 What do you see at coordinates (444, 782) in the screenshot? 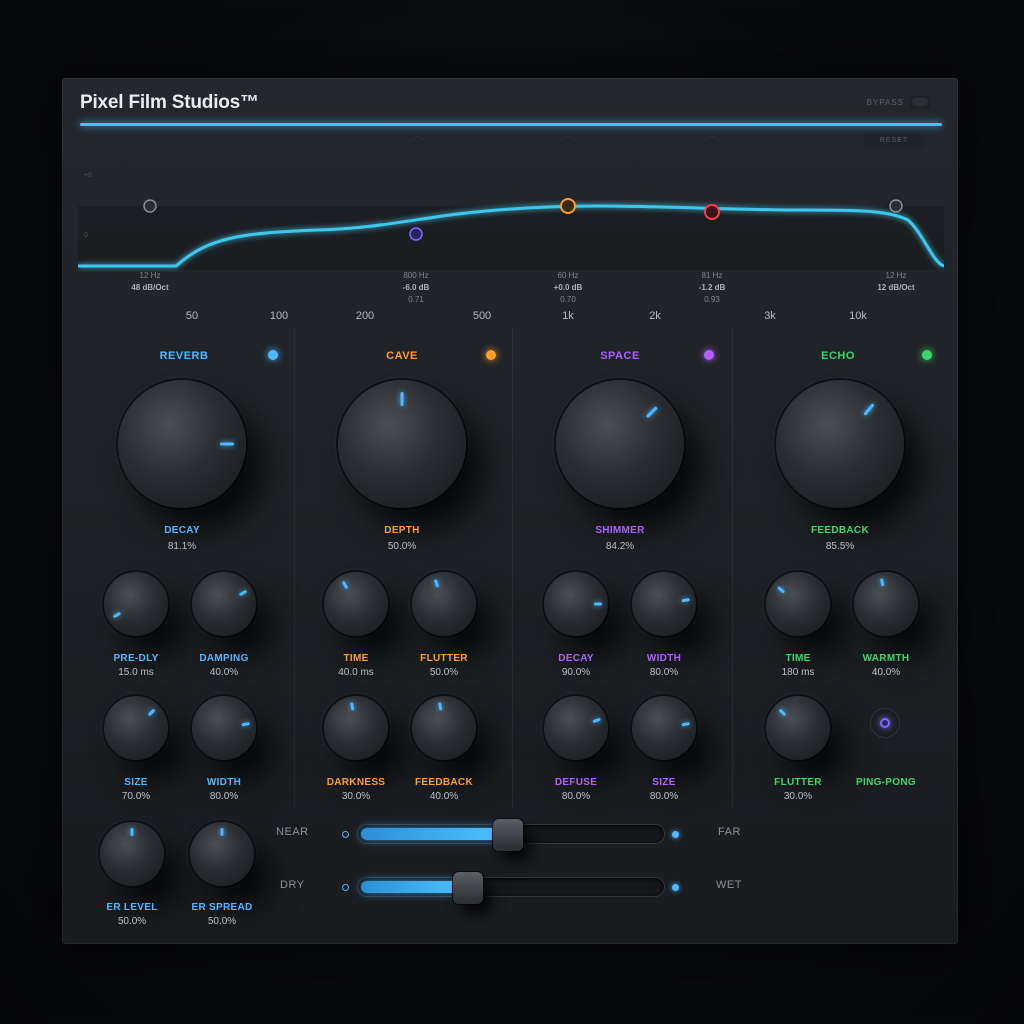
I see `cave-feedback-label: FEEDBACK` at bounding box center [444, 782].